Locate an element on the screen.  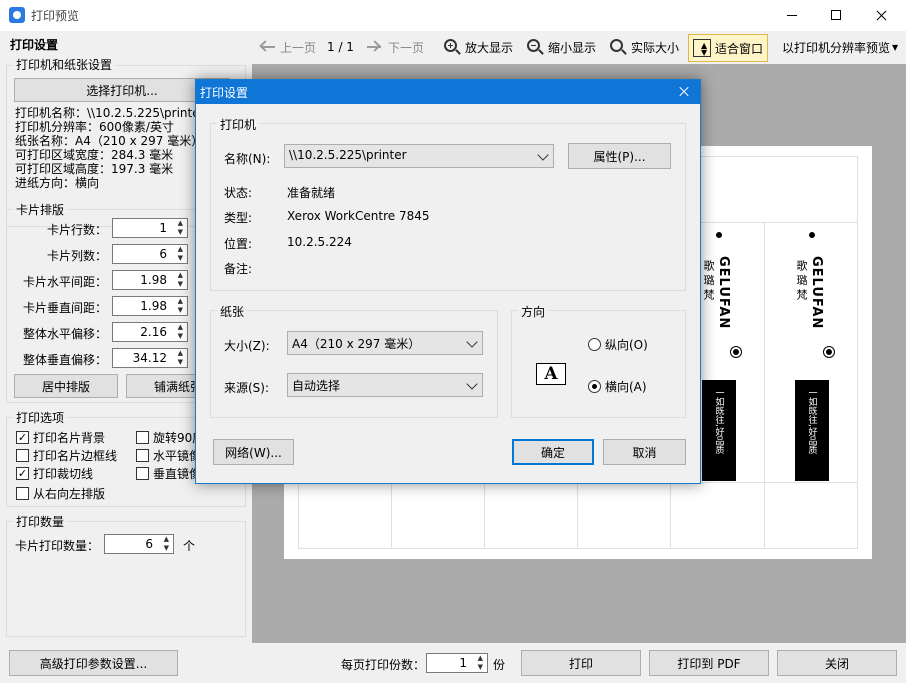
print-border-checkbox: 打印名片边框线 is located at coordinates (66, 455).